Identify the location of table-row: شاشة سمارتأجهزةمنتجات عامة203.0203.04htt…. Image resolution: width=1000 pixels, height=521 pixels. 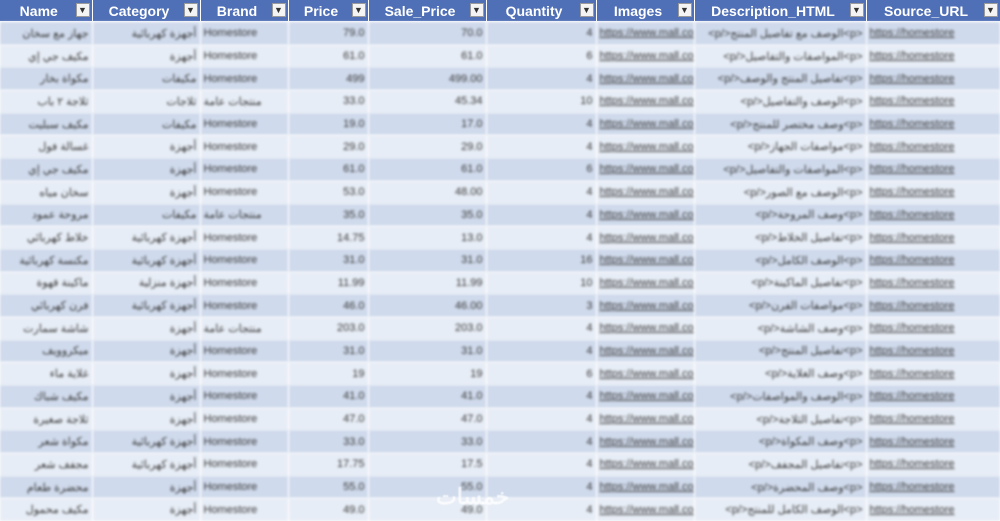
(500, 328).